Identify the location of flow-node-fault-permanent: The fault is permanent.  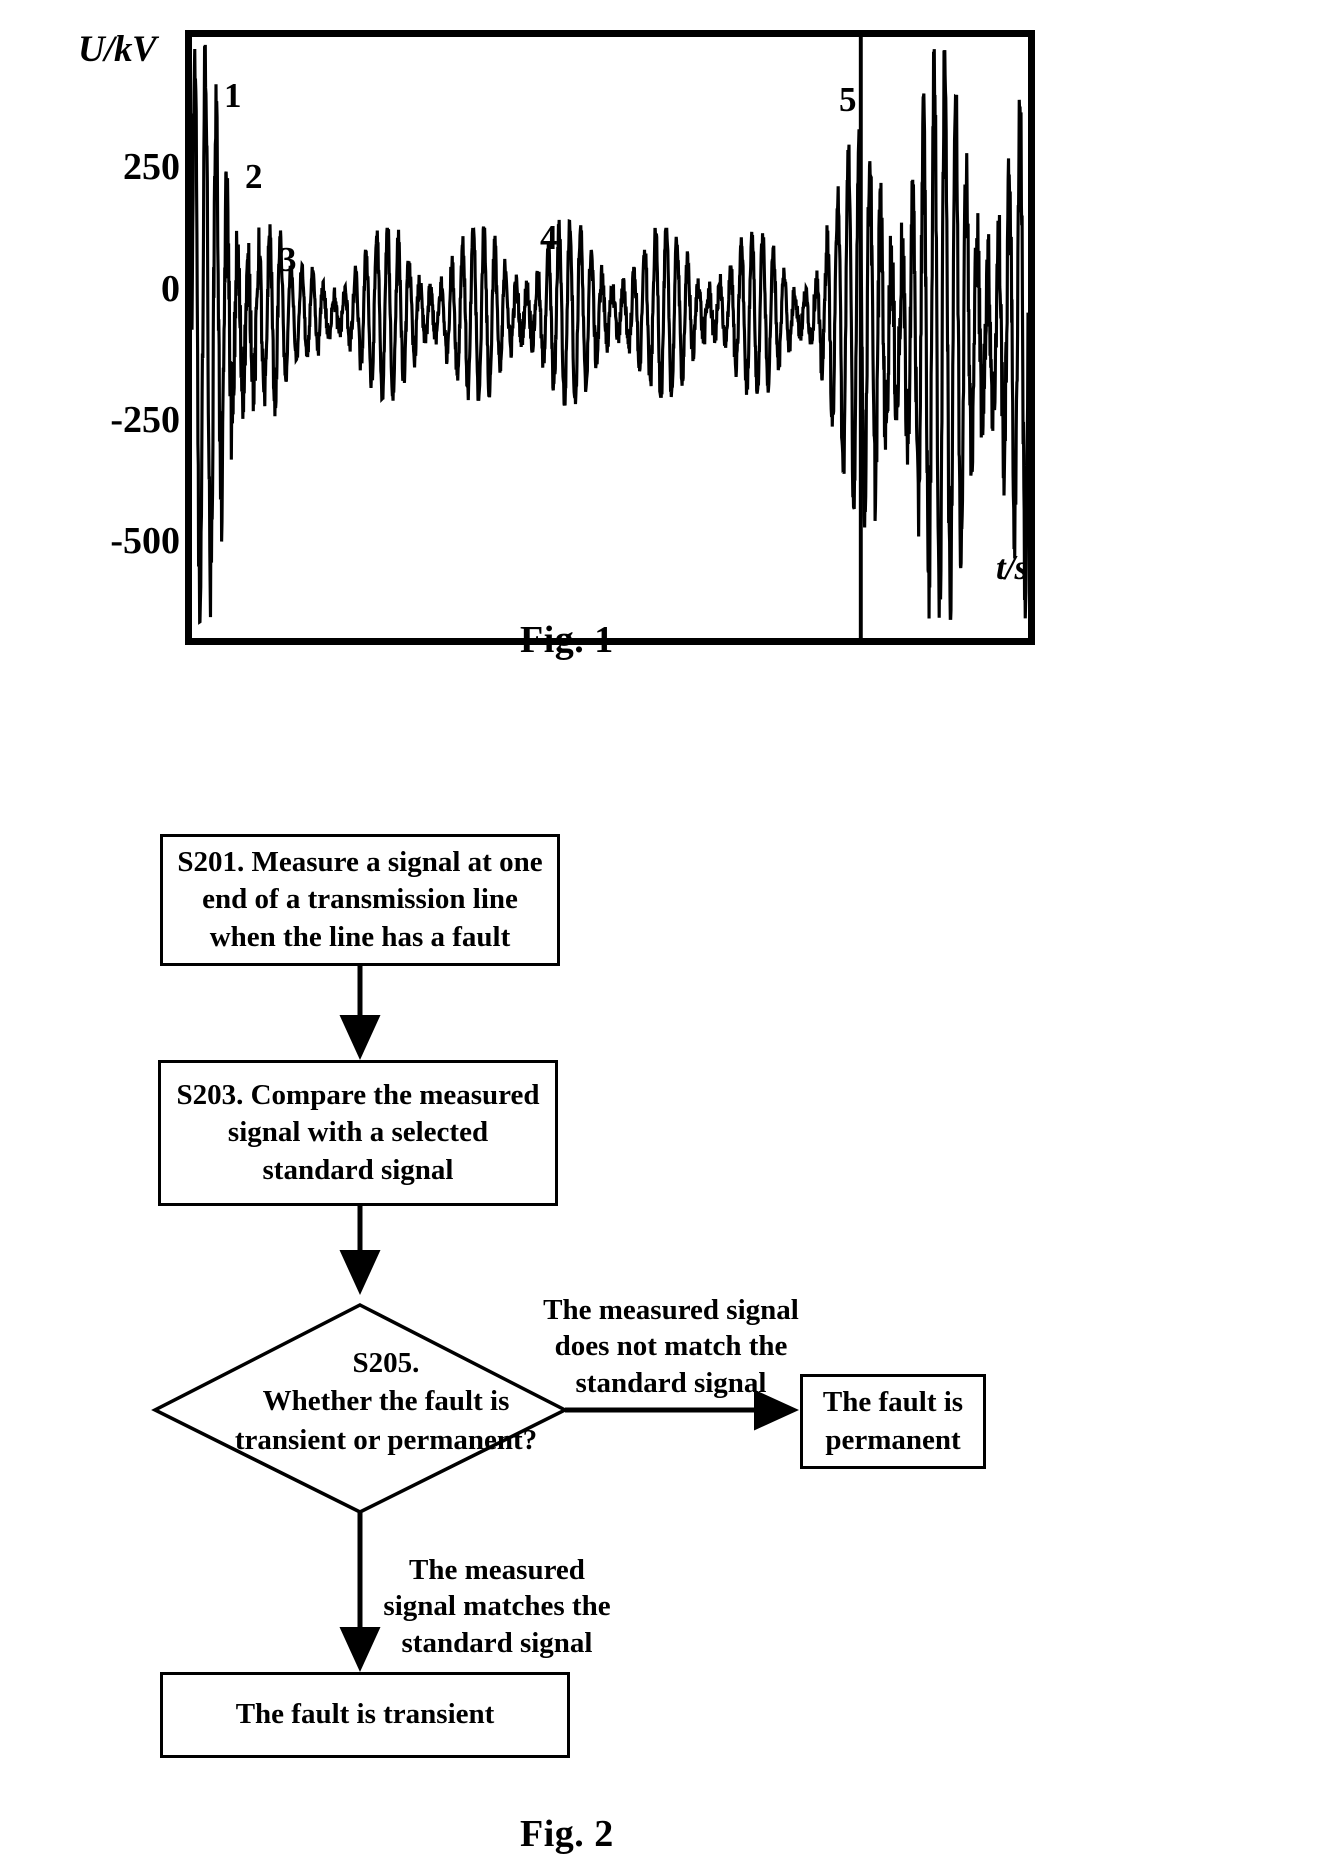
(893, 1421).